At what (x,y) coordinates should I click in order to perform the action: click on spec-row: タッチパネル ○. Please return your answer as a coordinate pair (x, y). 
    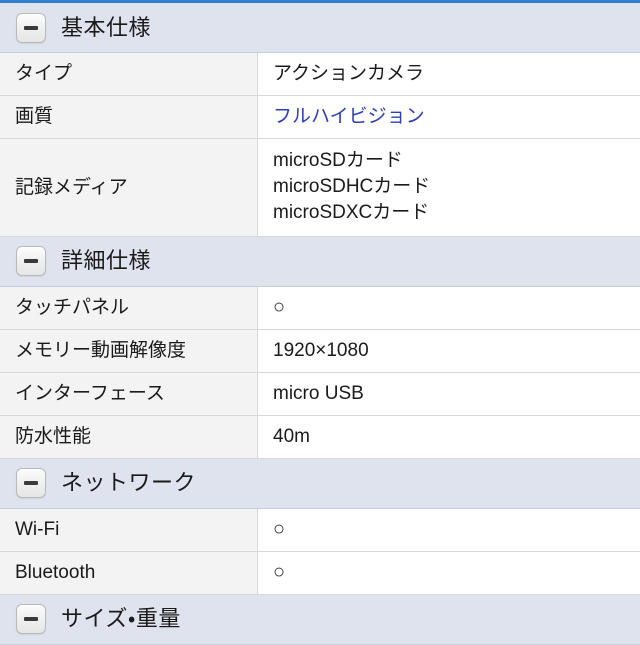
    Looking at the image, I should click on (320, 308).